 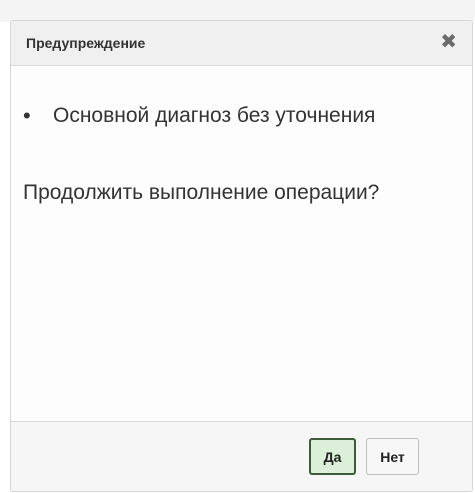 What do you see at coordinates (448, 42) in the screenshot?
I see `close-icon: ✖` at bounding box center [448, 42].